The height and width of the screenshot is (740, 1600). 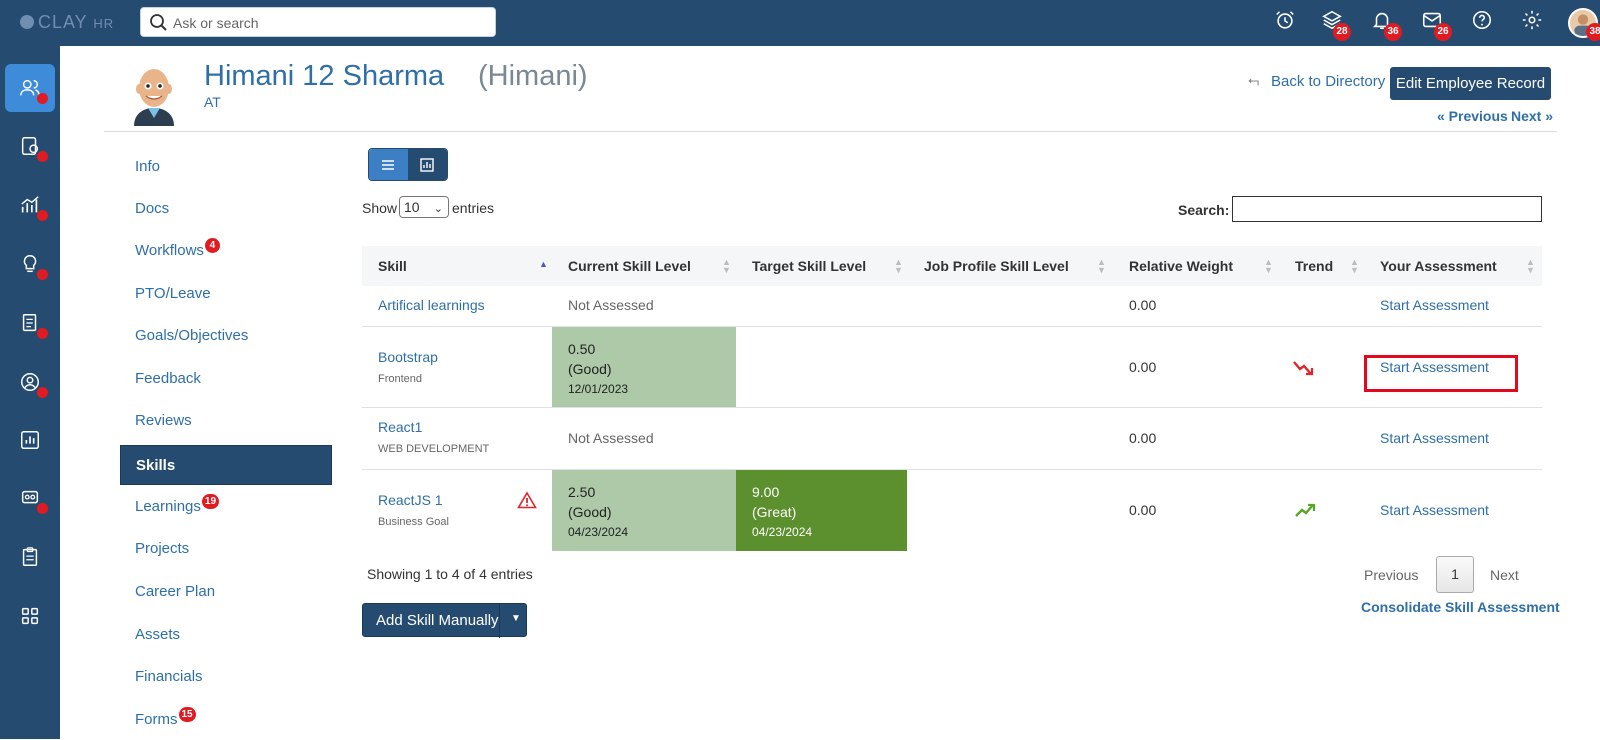 I want to click on edit-employee-record-button: Edit Employee Record, so click(x=1470, y=83).